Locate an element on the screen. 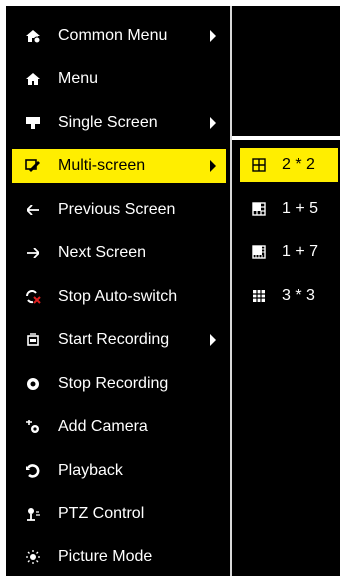 The height and width of the screenshot is (580, 340). ptz-control-icon is located at coordinates (33, 514).